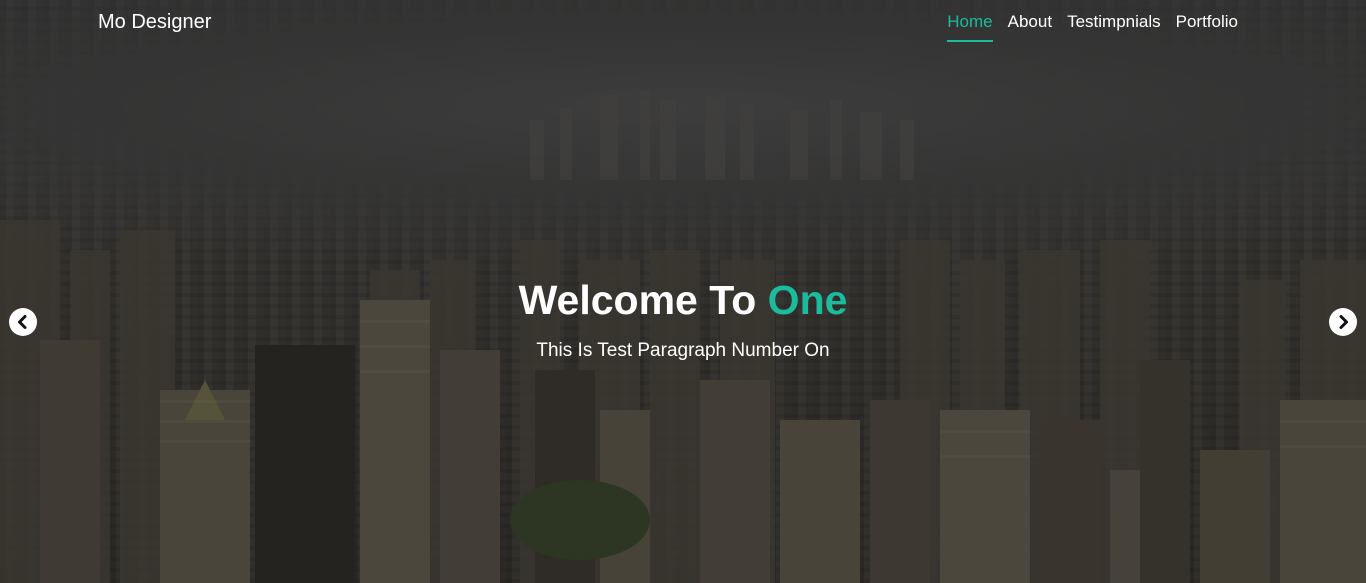 The height and width of the screenshot is (583, 1366). Describe the element at coordinates (970, 27) in the screenshot. I see `nav-link-home: Home` at that location.